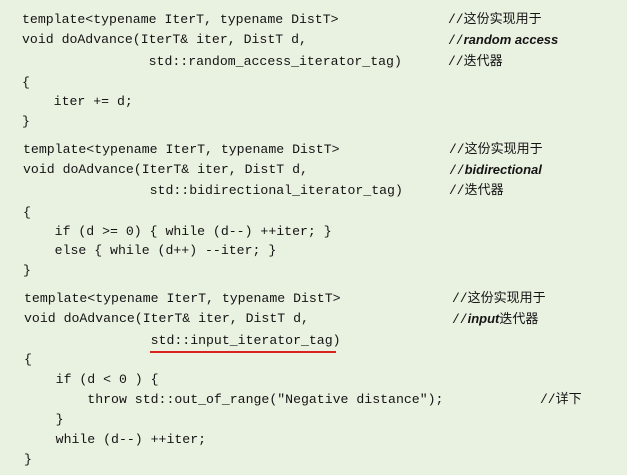 The height and width of the screenshot is (475, 627). I want to click on code-comment: //bidirectional, so click(495, 170).